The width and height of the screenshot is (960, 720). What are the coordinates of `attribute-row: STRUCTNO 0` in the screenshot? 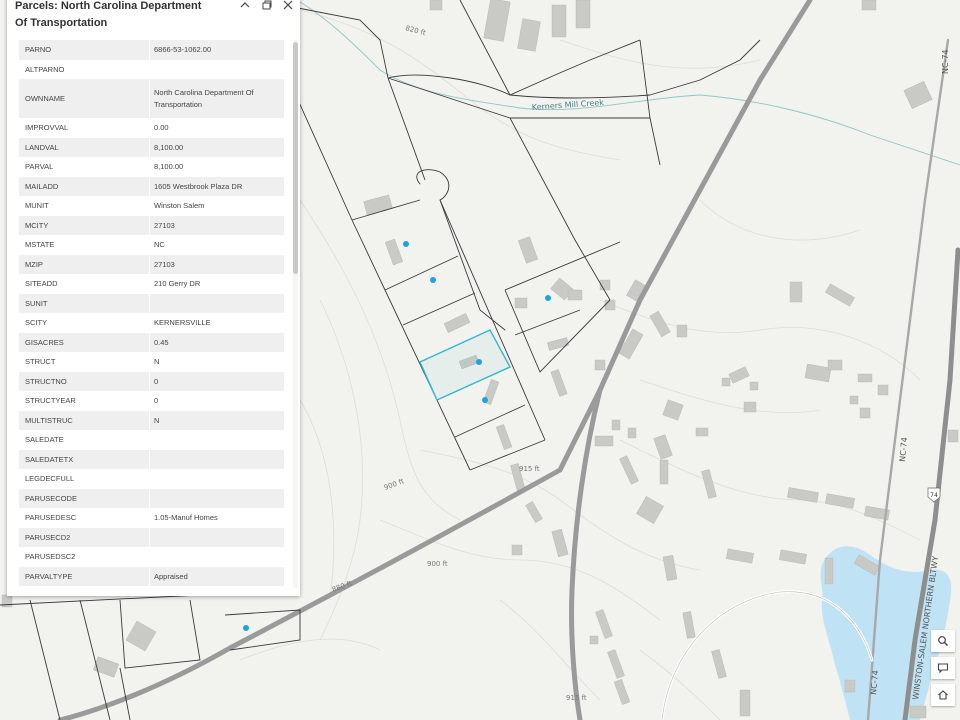 It's located at (151, 381).